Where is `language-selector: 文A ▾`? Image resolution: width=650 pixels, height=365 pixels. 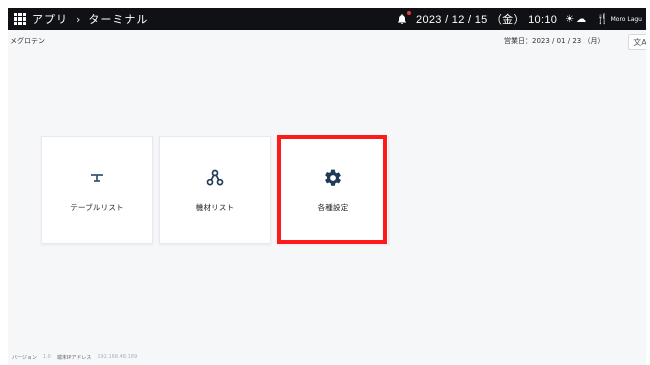
language-selector: 文A ▾ is located at coordinates (637, 42).